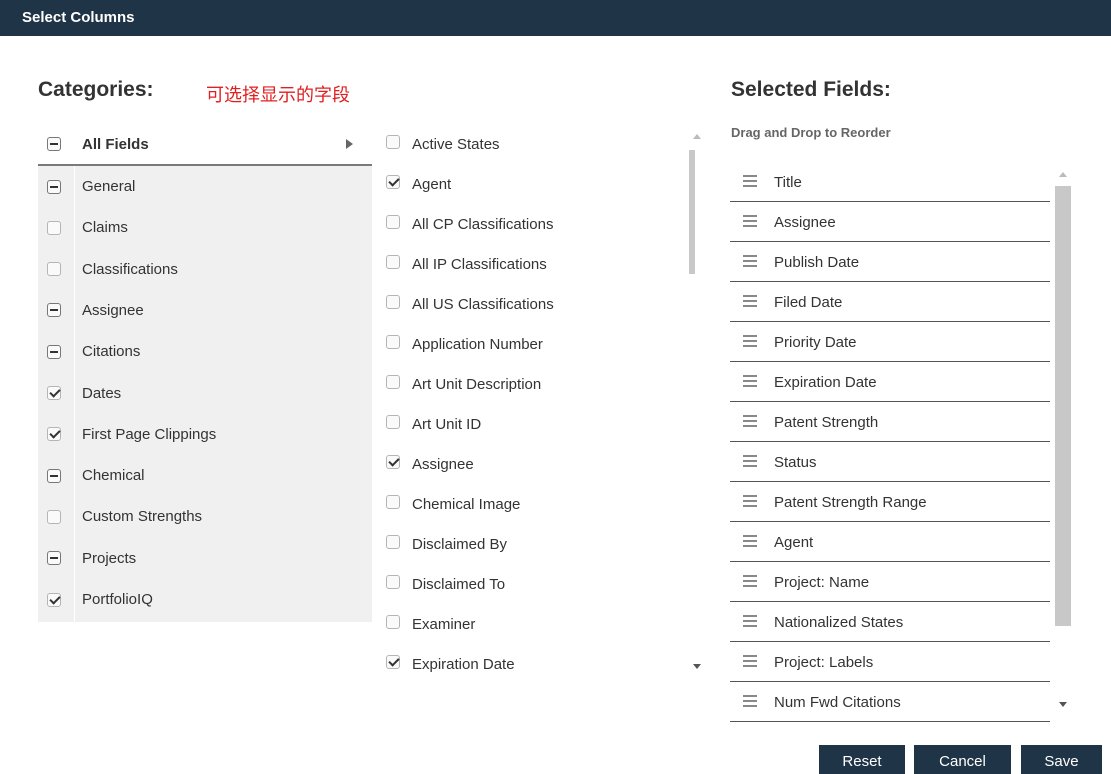  I want to click on selected-field-item: Patent Strength Range, so click(890, 502).